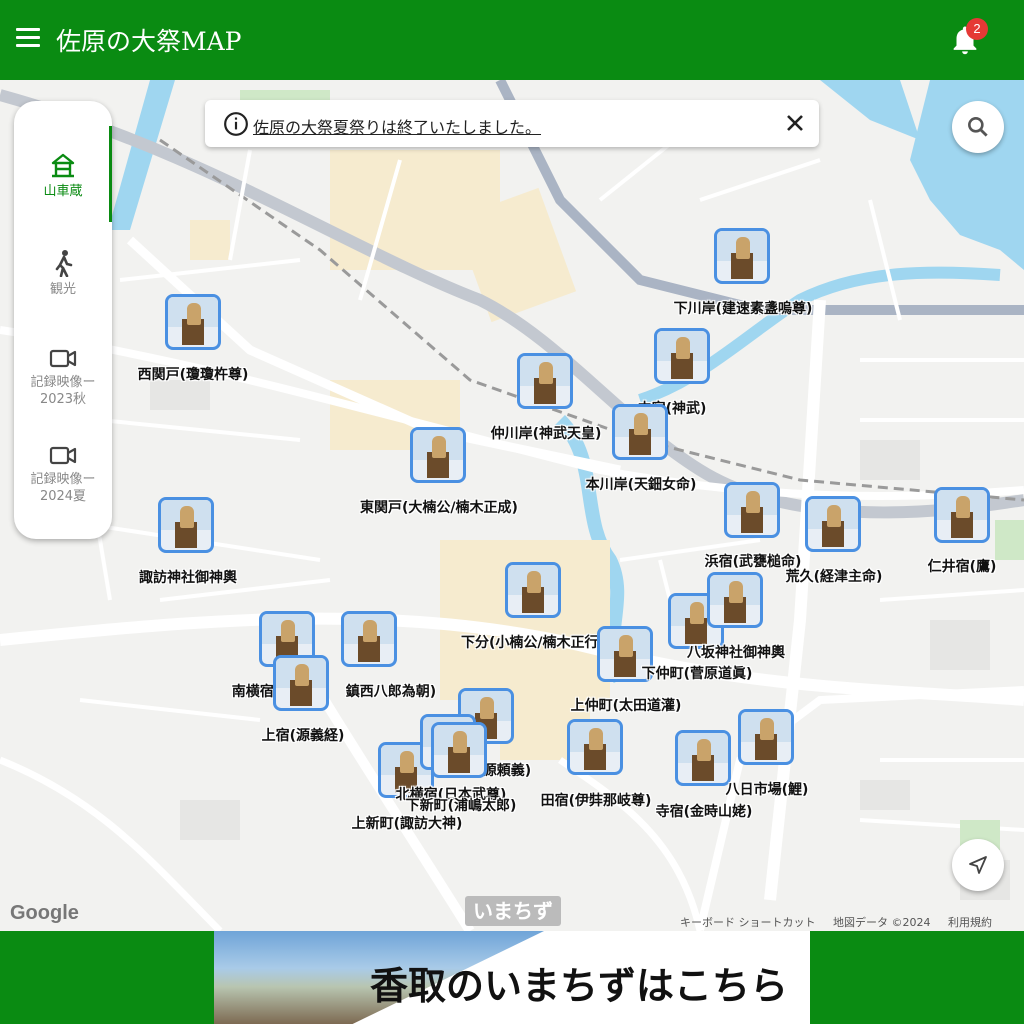 The width and height of the screenshot is (1024, 1024). What do you see at coordinates (29, 40) in the screenshot?
I see `hamburger-menu-icon` at bounding box center [29, 40].